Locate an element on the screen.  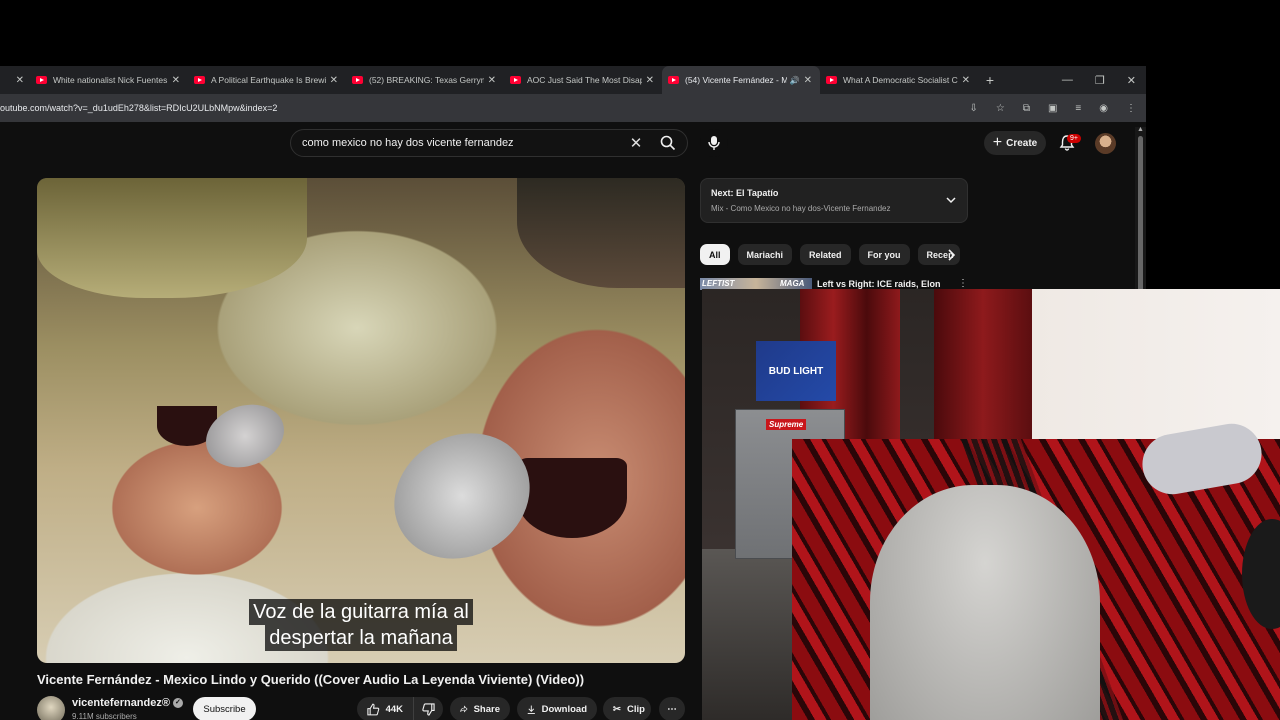
tab-title: What A Democratic Socialist Co is located at coordinates (900, 80).